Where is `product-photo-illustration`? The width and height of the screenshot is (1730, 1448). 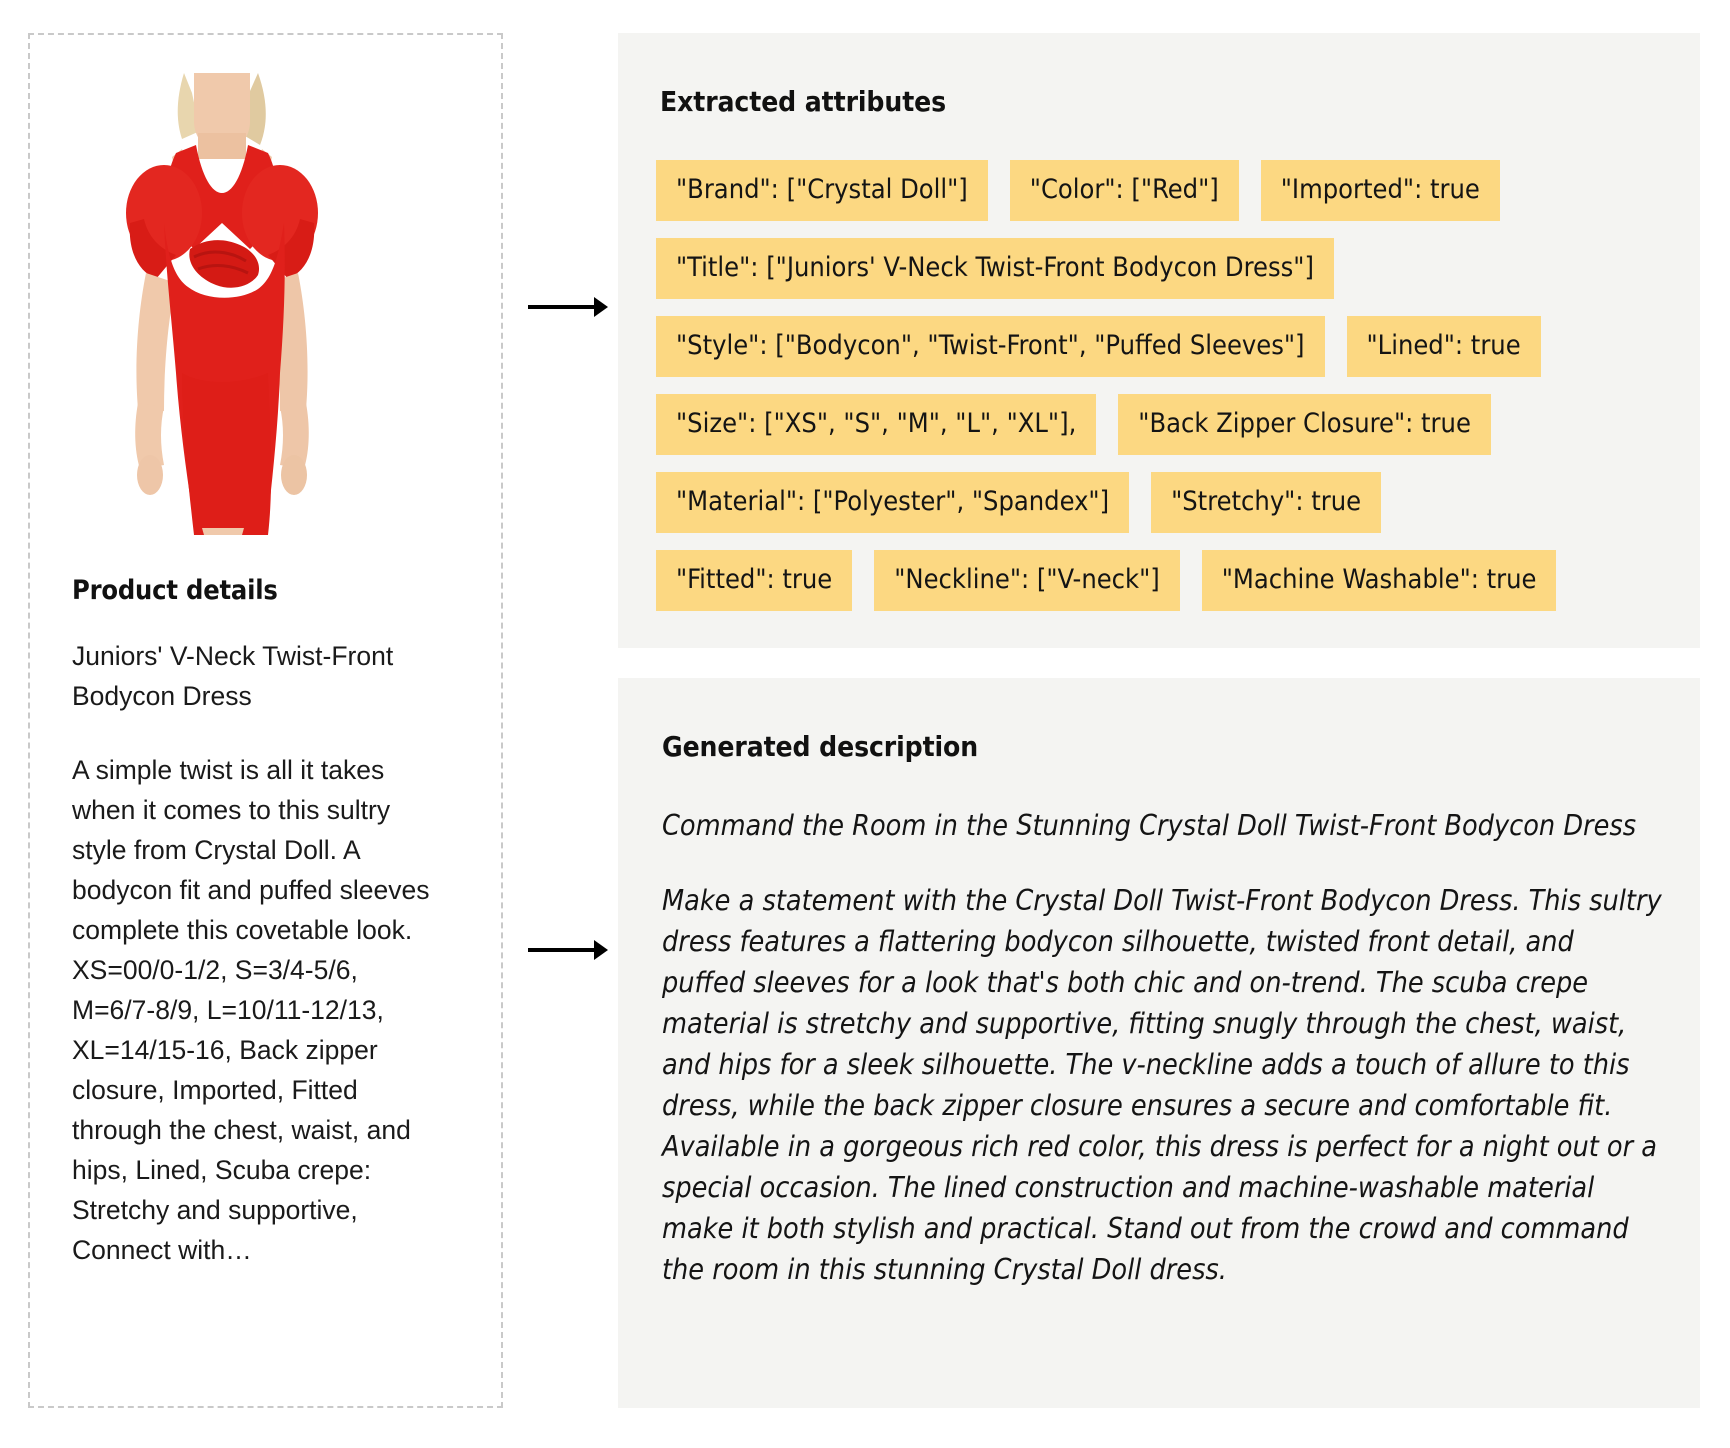
product-photo-illustration is located at coordinates (216, 304).